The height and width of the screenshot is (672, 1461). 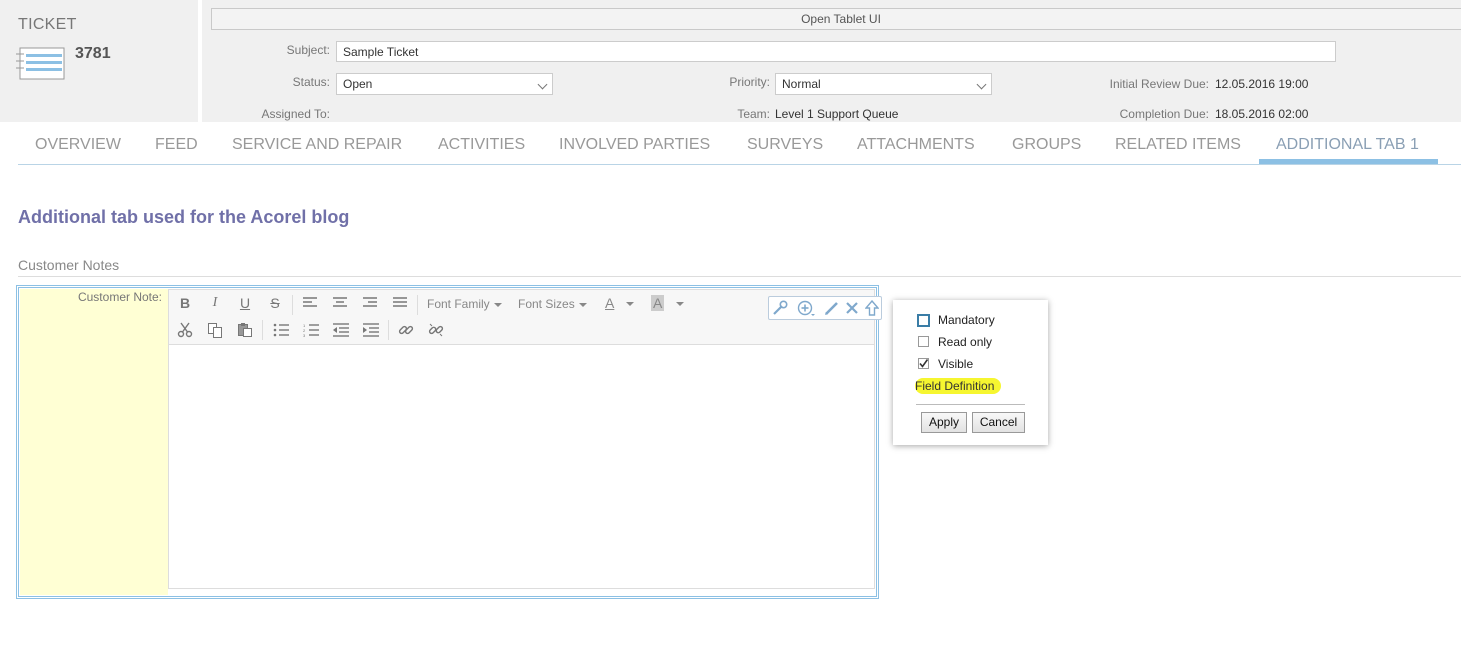 I want to click on mandatory-label: Mandatory, so click(x=966, y=320).